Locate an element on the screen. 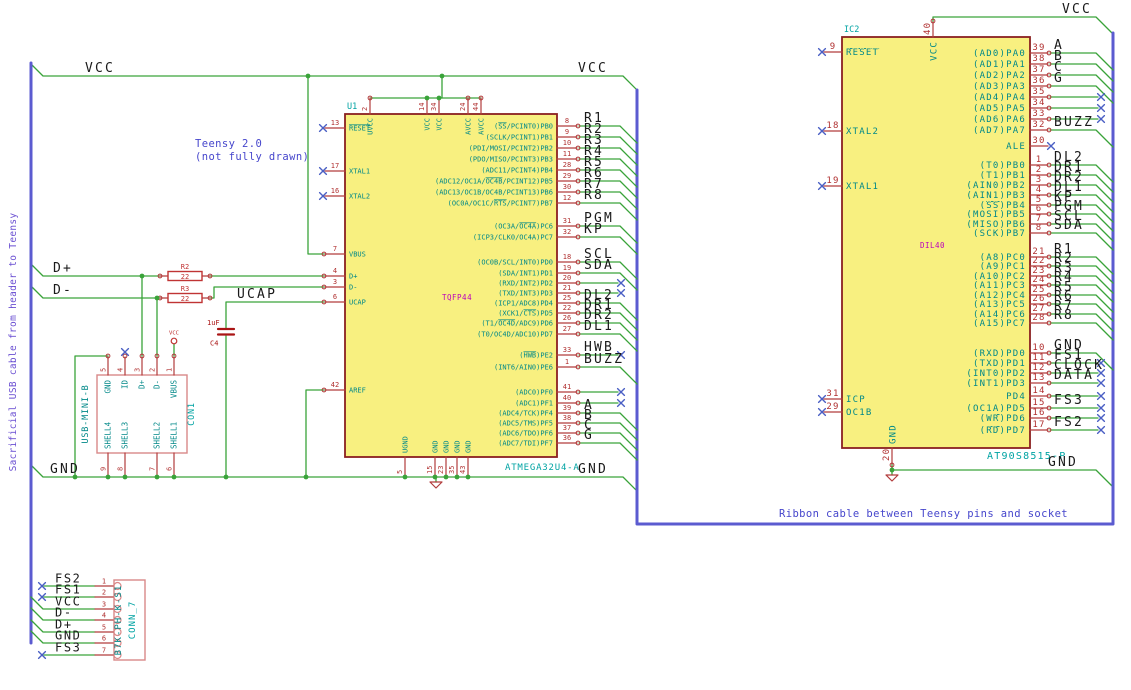  svg-text: (ADC5/TMS)PF5 is located at coordinates (525, 423).